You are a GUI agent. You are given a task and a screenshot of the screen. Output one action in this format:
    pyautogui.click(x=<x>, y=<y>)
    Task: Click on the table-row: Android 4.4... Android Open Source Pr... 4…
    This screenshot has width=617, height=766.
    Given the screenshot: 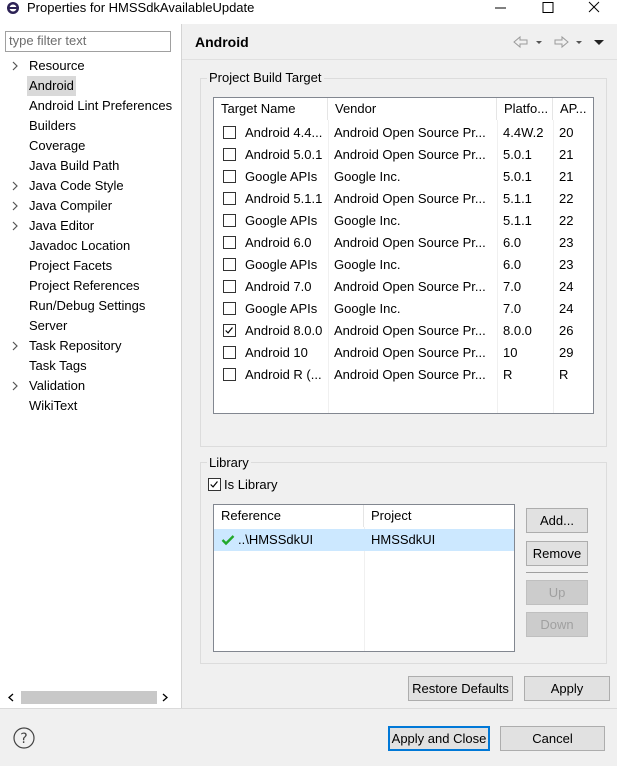 What is the action you would take?
    pyautogui.click(x=403, y=133)
    